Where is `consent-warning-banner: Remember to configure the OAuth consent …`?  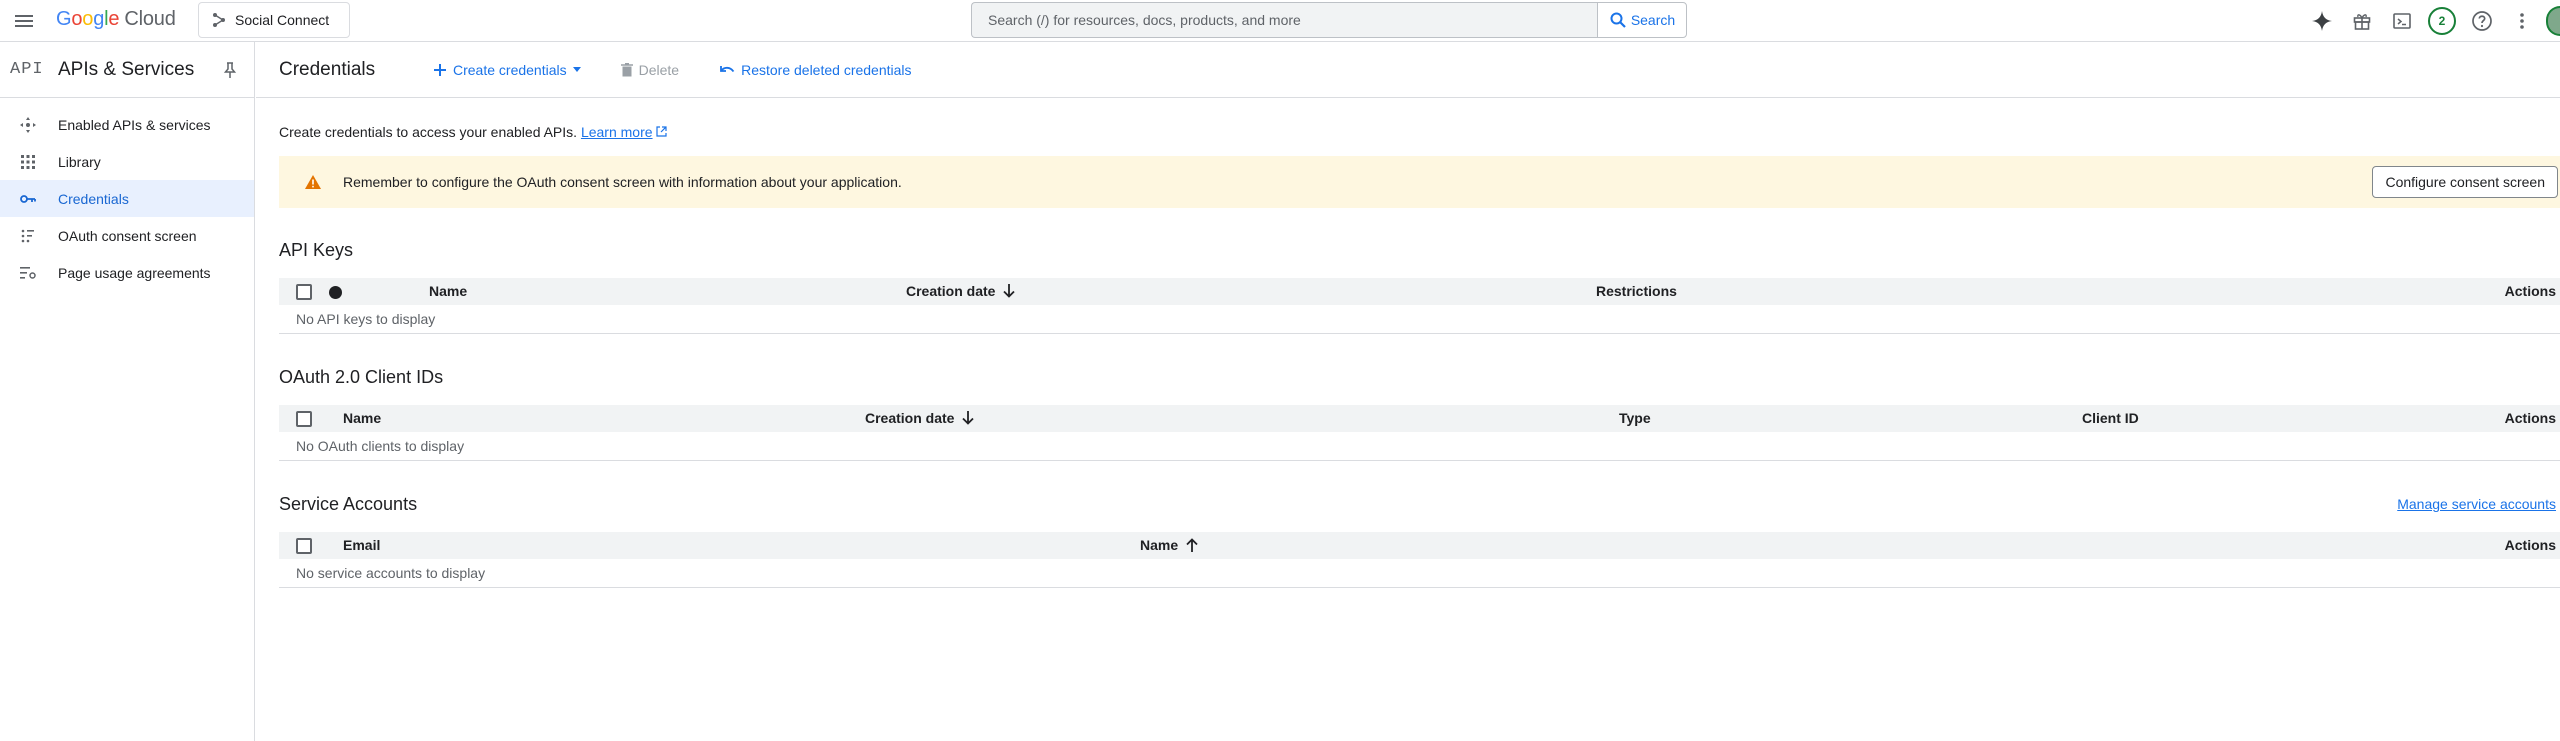
consent-warning-banner: Remember to configure the OAuth consent … is located at coordinates (1419, 182).